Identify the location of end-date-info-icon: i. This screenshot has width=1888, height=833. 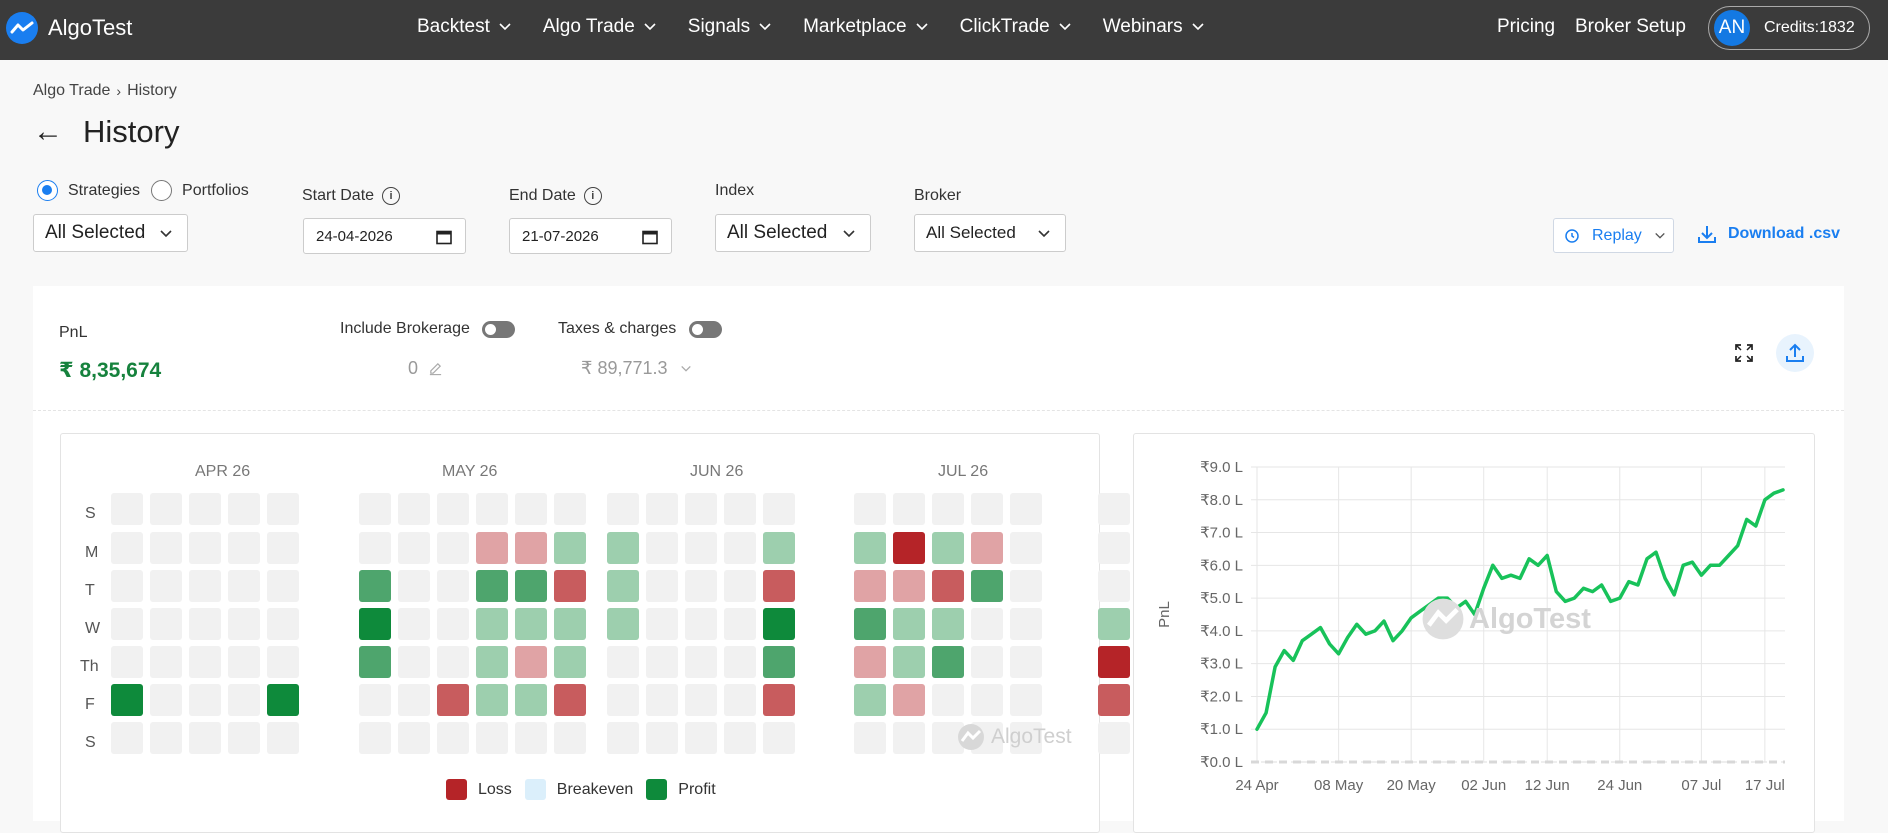
(592, 196).